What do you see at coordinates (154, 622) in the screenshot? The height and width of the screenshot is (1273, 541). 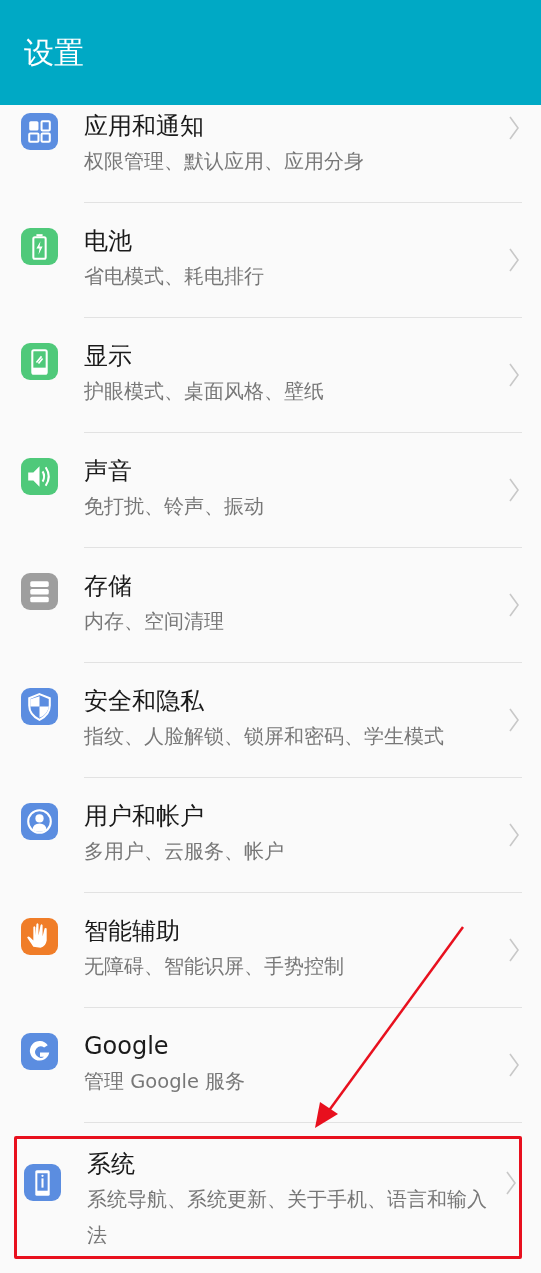 I see `item-subtitle: 内存、空间清理` at bounding box center [154, 622].